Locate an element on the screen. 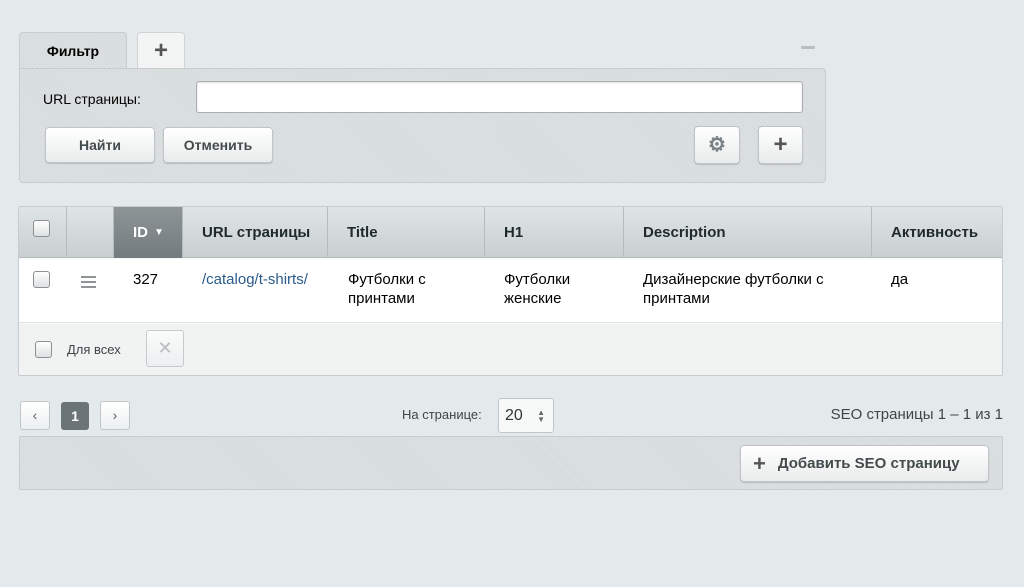 The height and width of the screenshot is (587, 1024). column-header-label: Title is located at coordinates (362, 232).